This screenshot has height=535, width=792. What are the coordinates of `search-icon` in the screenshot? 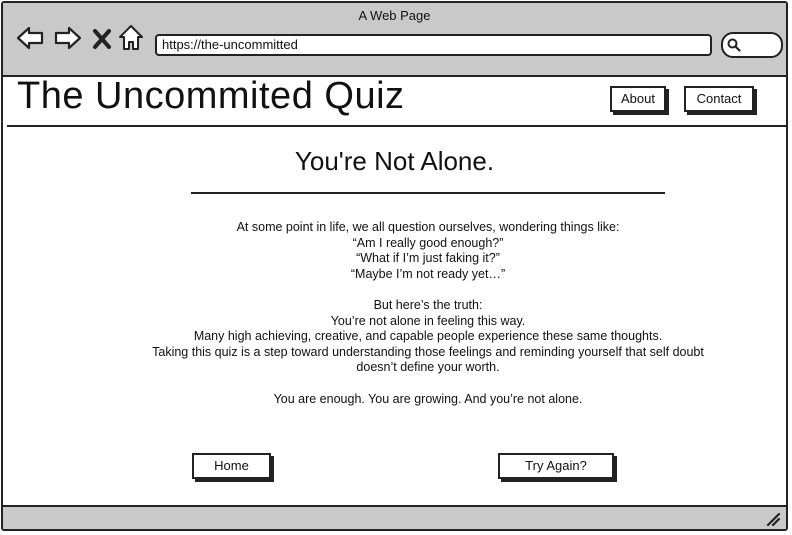 It's located at (734, 45).